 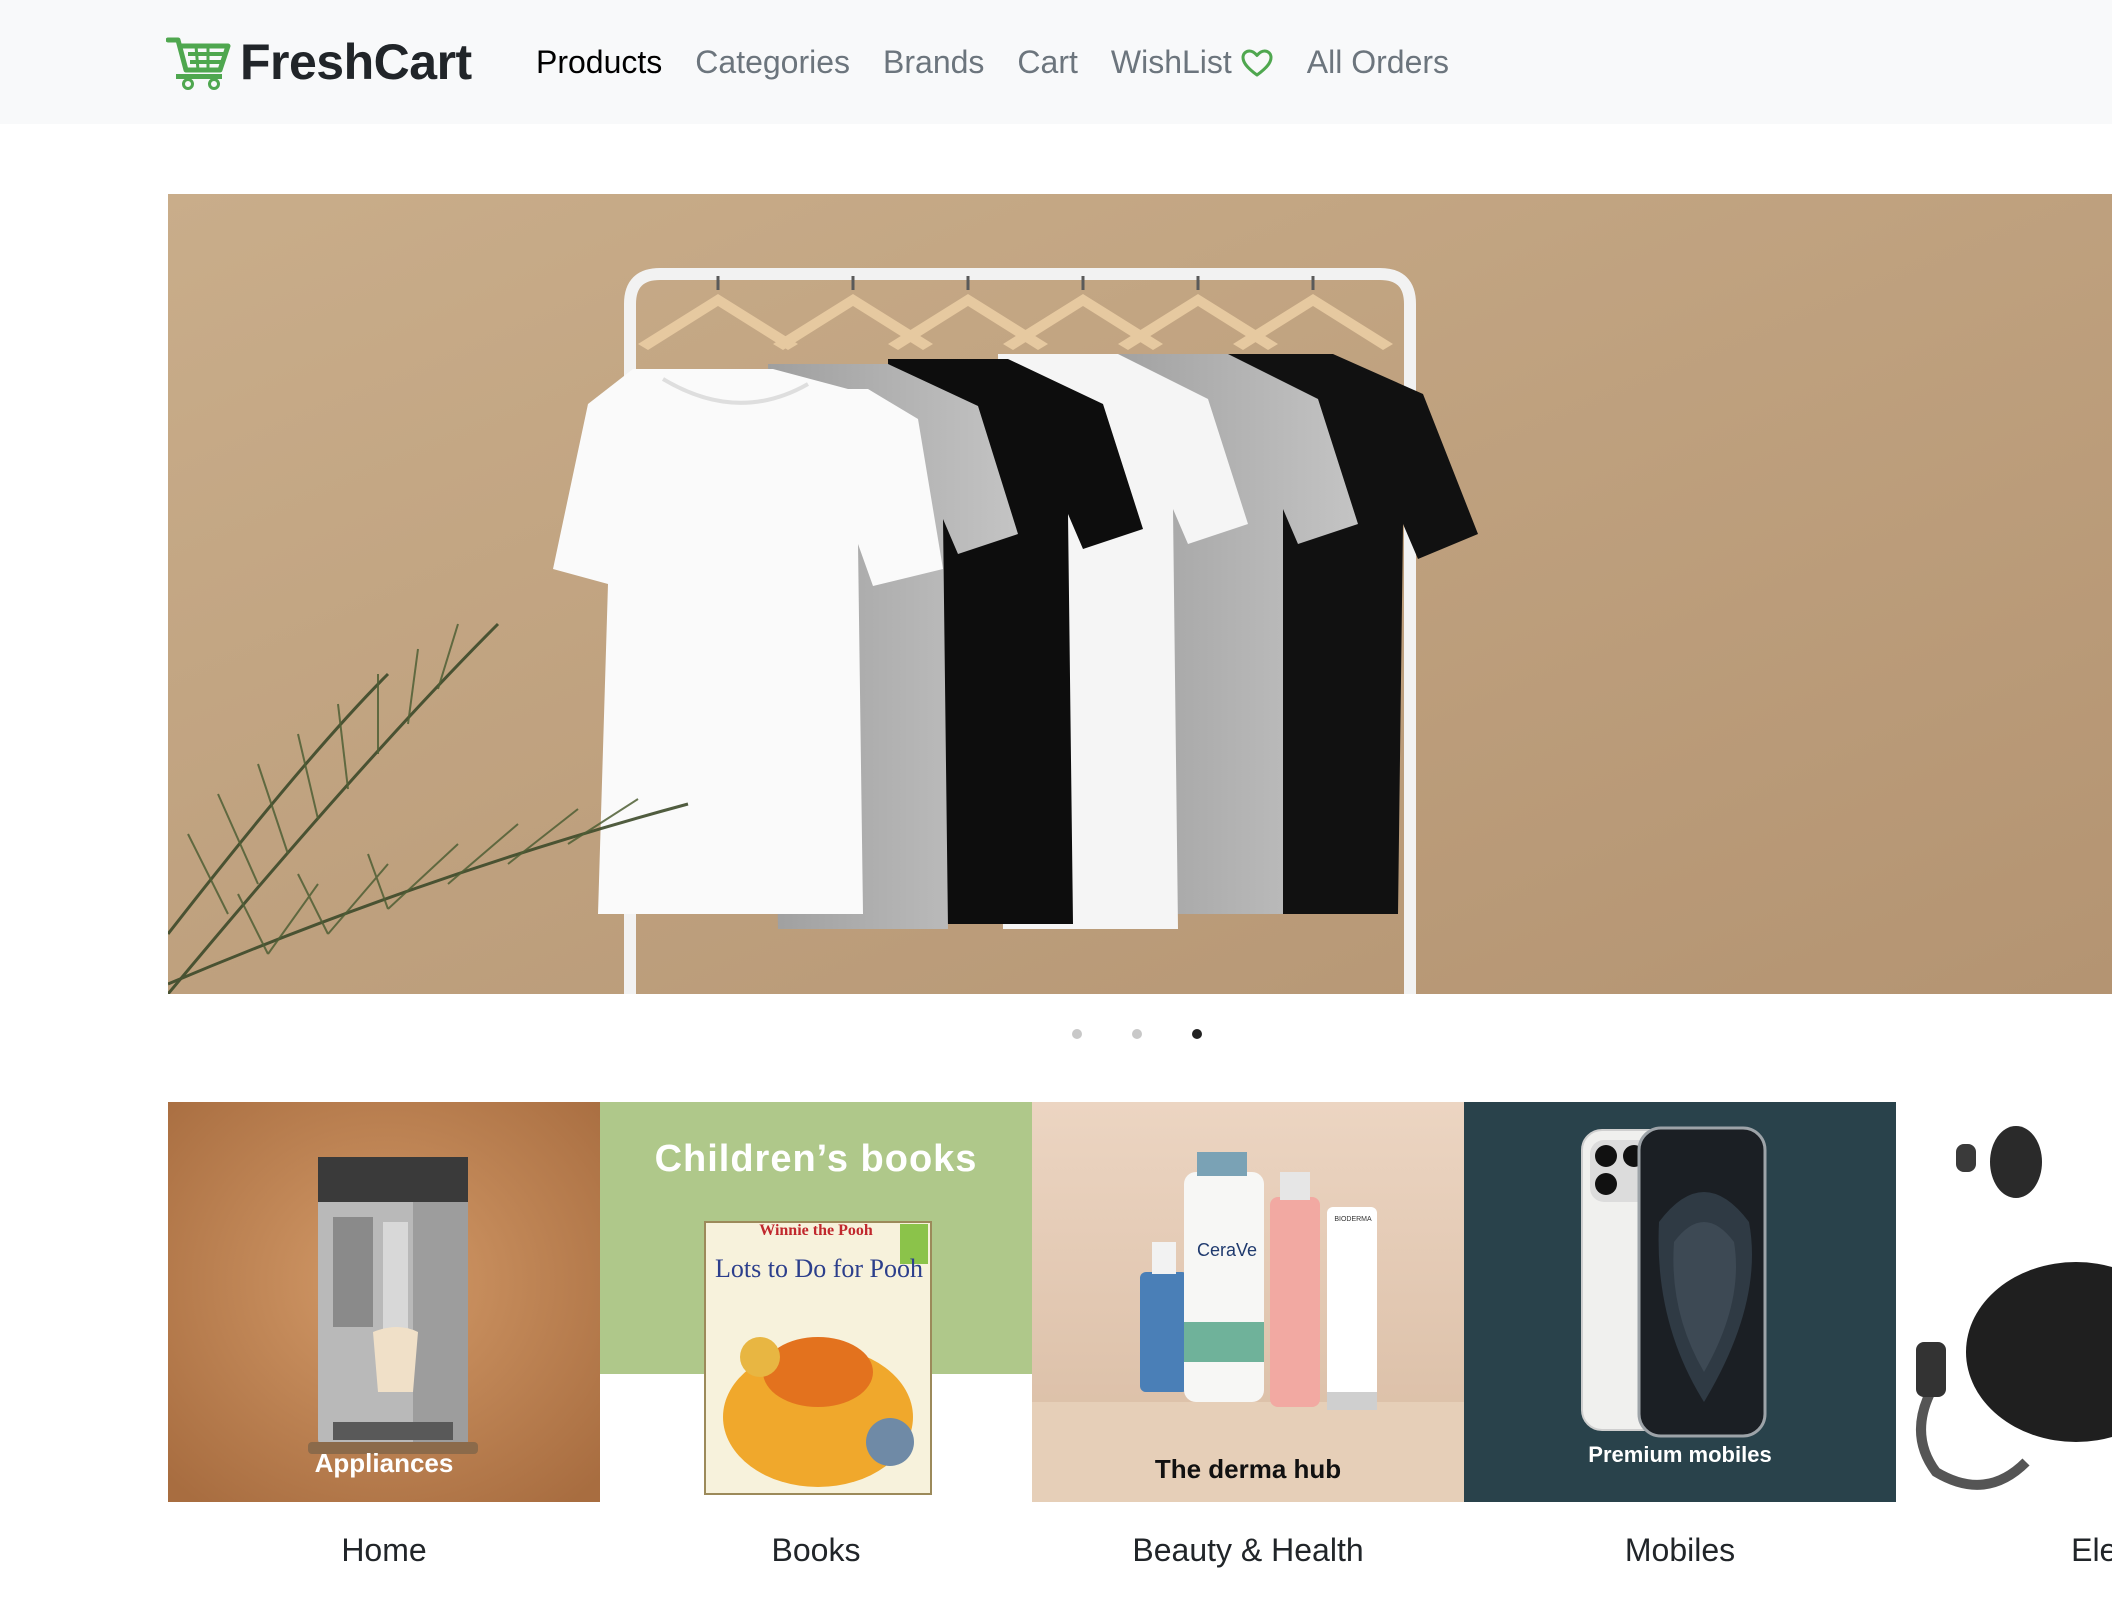 I want to click on brand-name: FreshCart, so click(x=356, y=62).